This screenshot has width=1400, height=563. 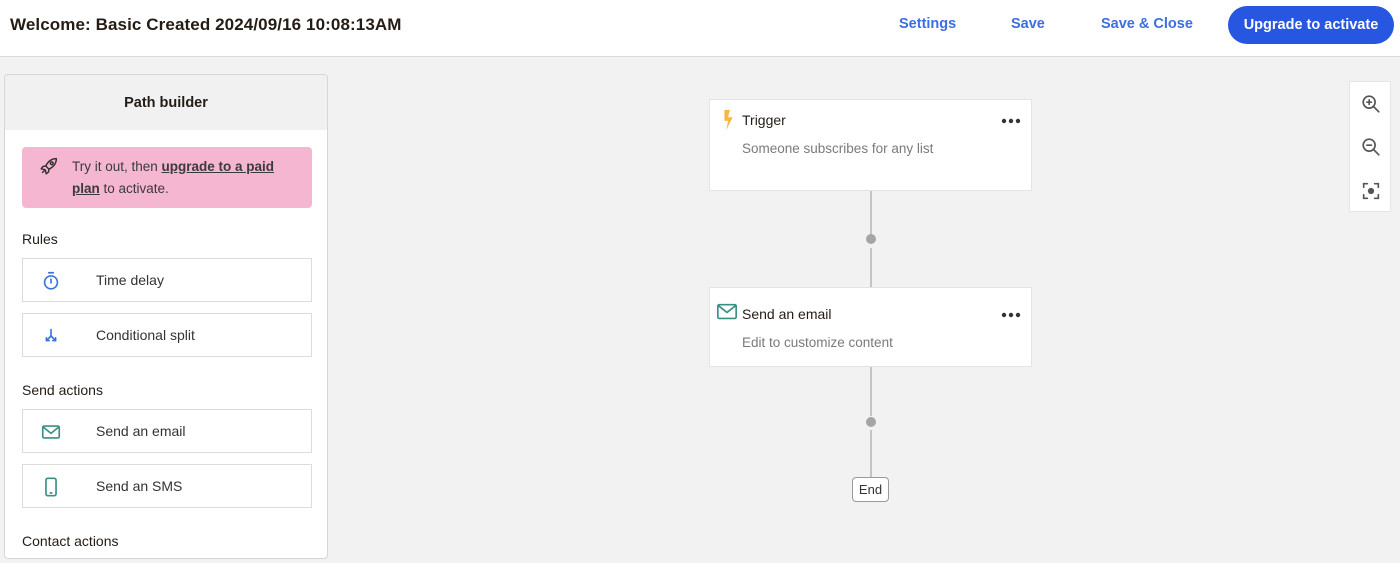 What do you see at coordinates (145, 335) in the screenshot?
I see `sidebar-item-label: Conditional split` at bounding box center [145, 335].